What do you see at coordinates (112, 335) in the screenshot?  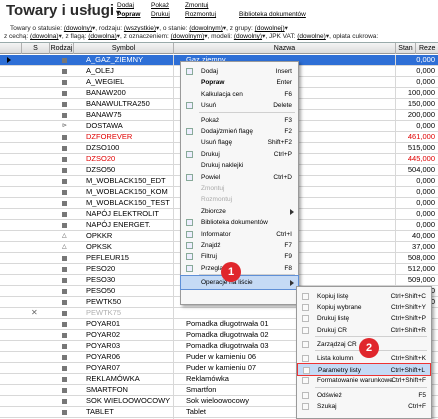 I see `cell-symbol: POYAR02` at bounding box center [112, 335].